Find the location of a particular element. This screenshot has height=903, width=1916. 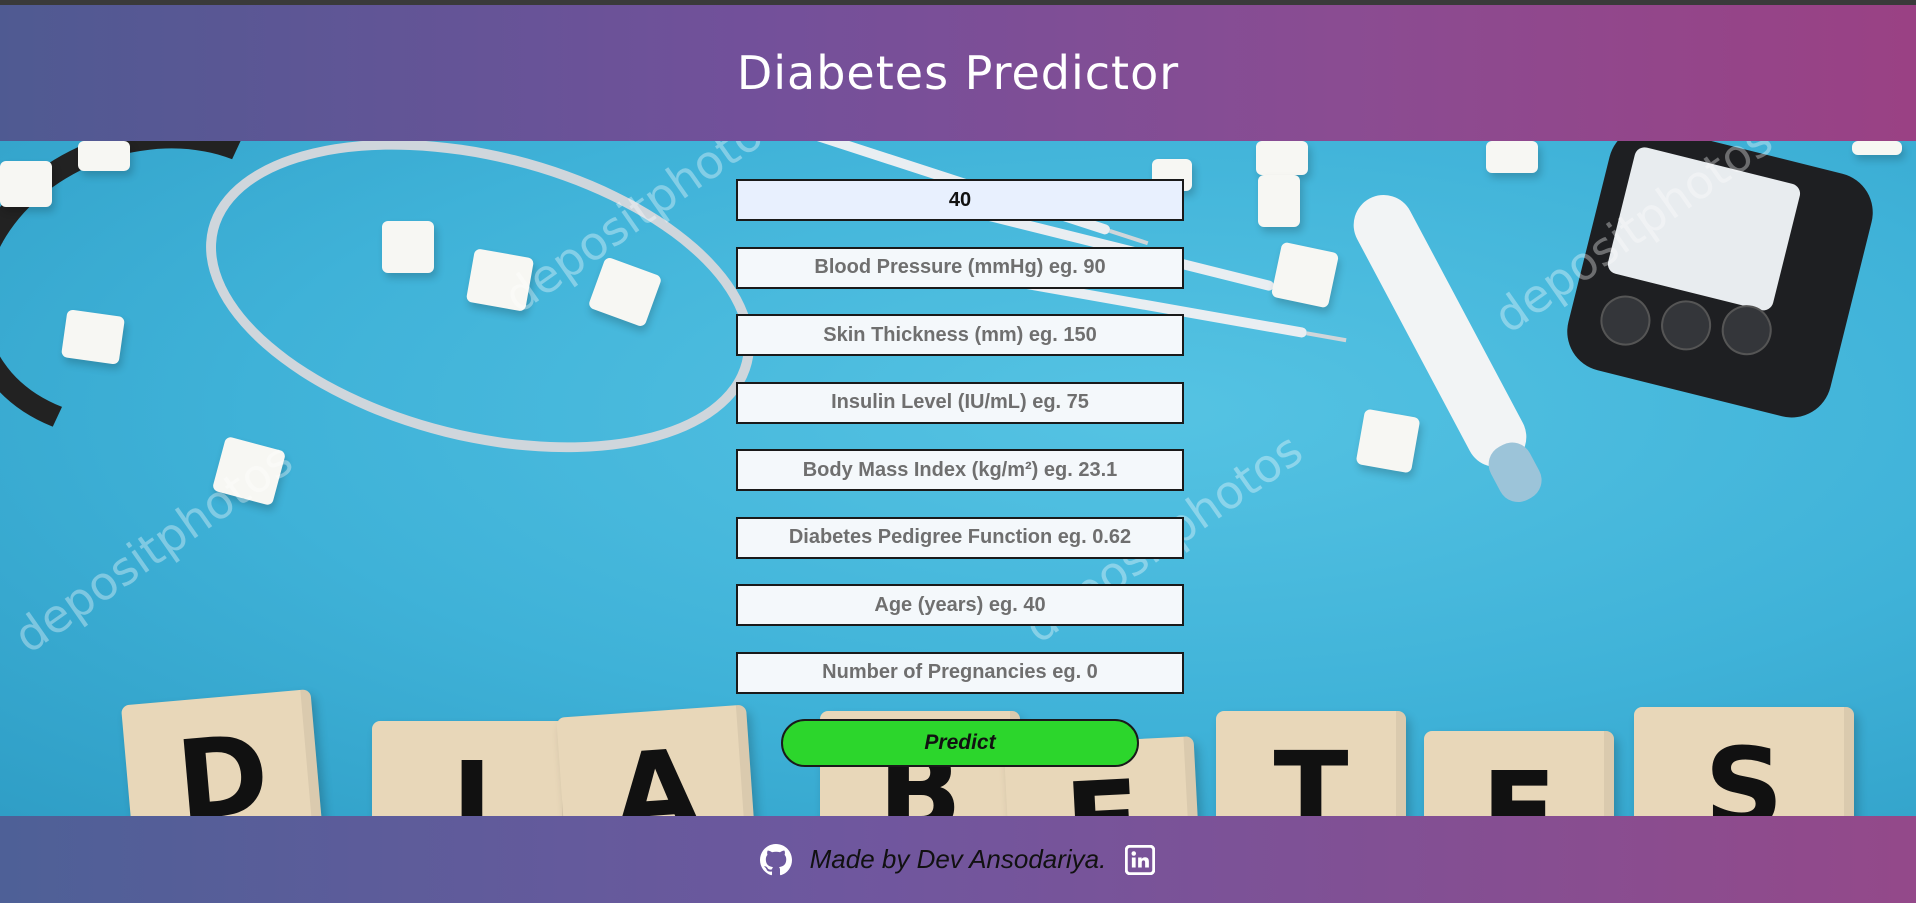

page-title: Diabetes Predictor is located at coordinates (958, 73).